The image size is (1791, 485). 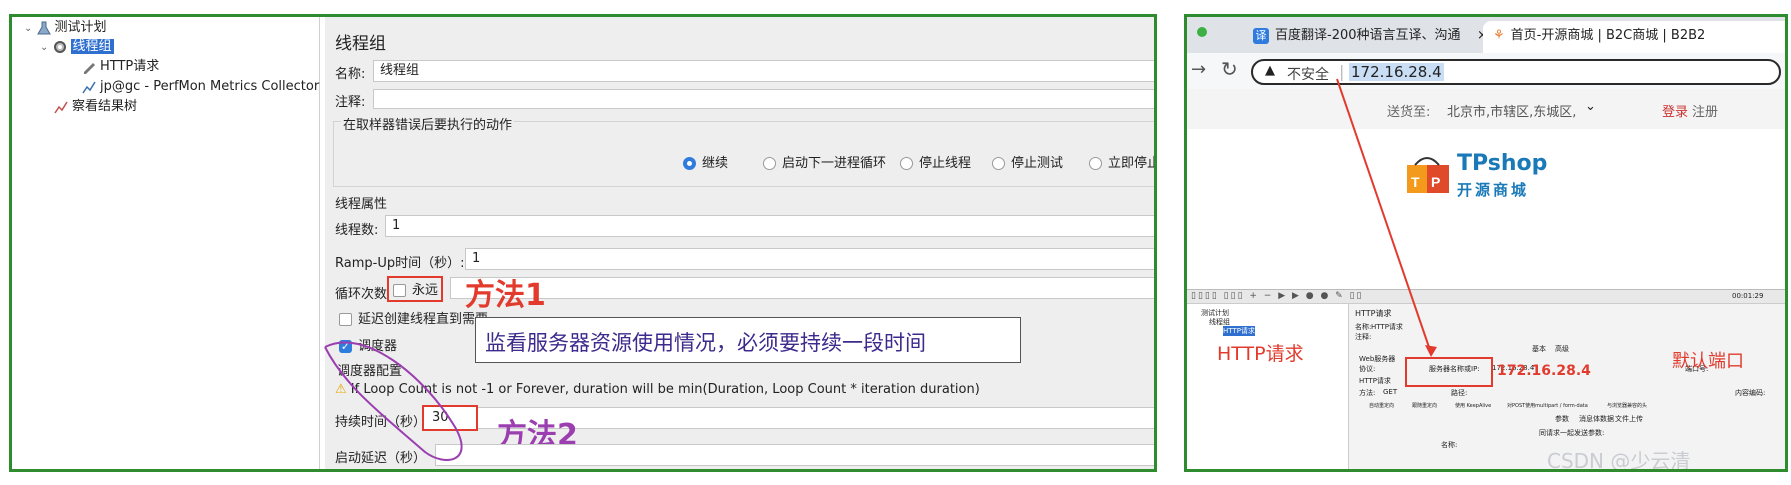 I want to click on radio-start-next-loop: 启动下一进程循环, so click(x=824, y=164).